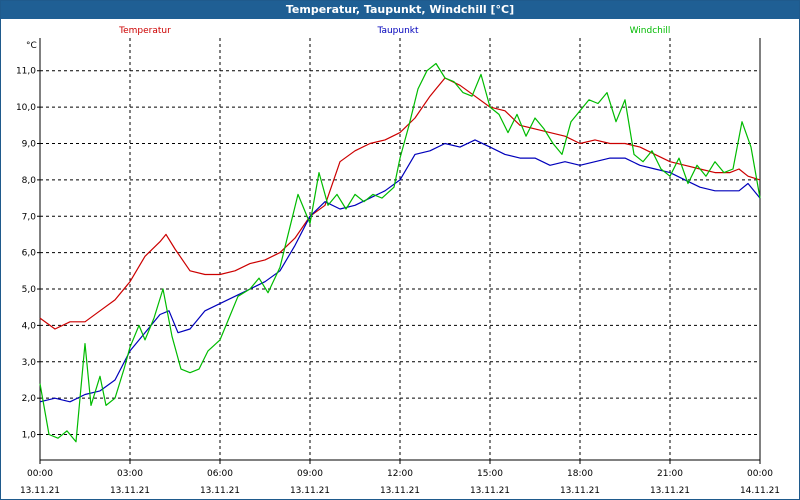 The height and width of the screenshot is (500, 800). What do you see at coordinates (29, 181) in the screenshot?
I see `y-tick-label: 8,0` at bounding box center [29, 181].